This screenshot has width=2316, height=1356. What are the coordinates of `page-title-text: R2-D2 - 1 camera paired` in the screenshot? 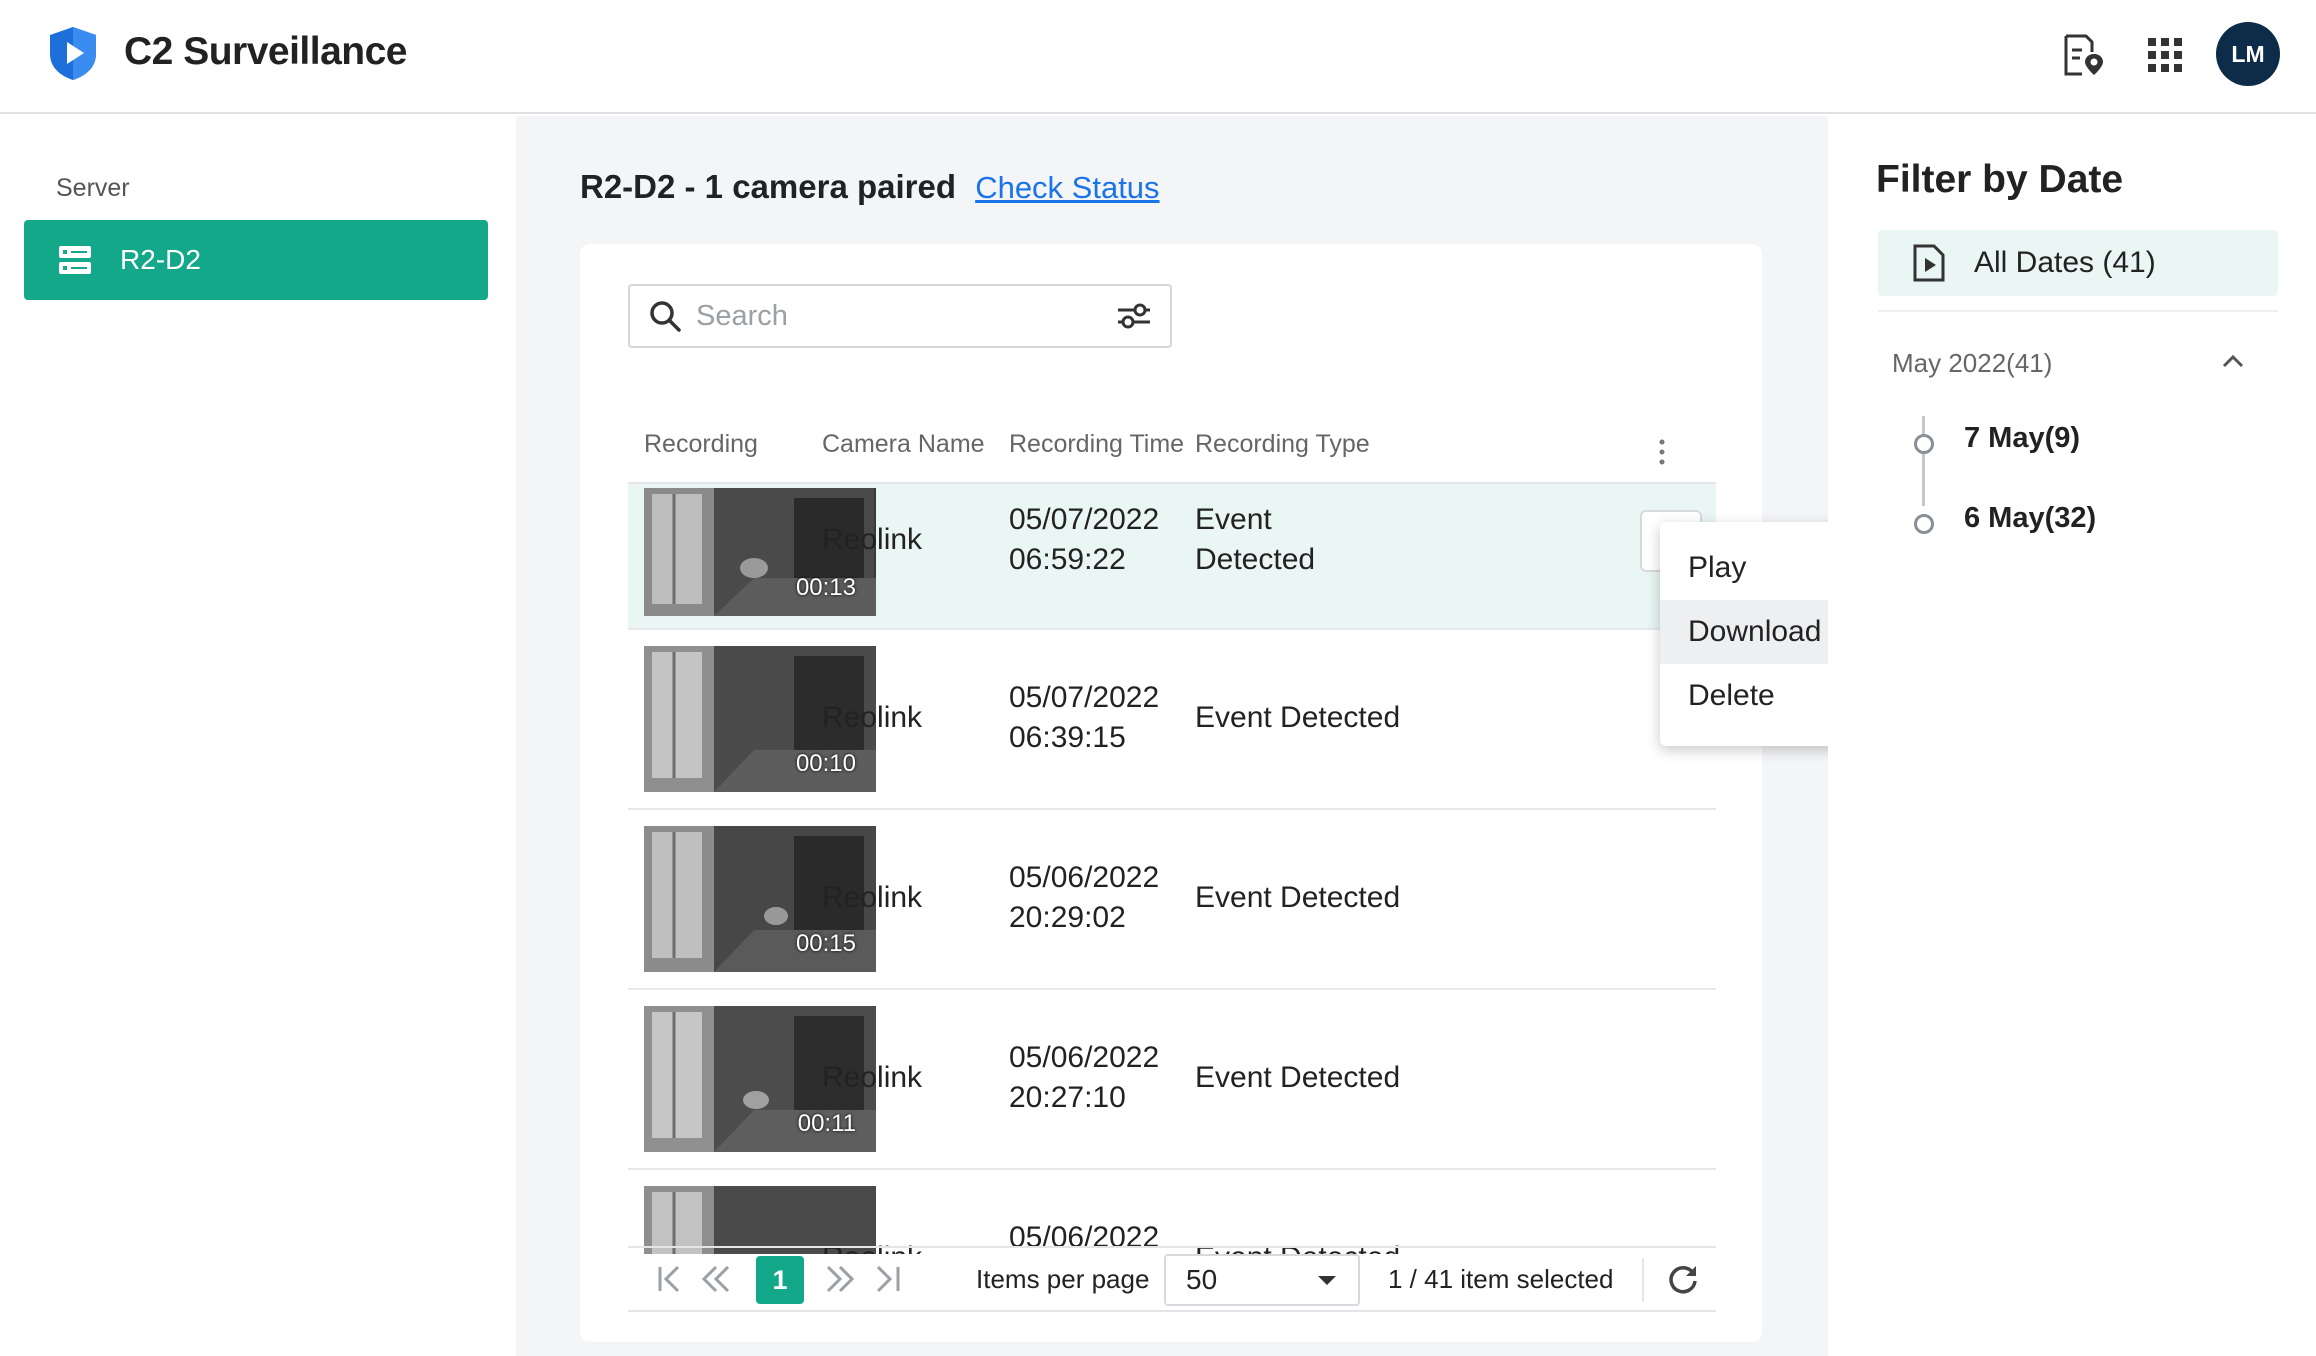 It's located at (768, 186).